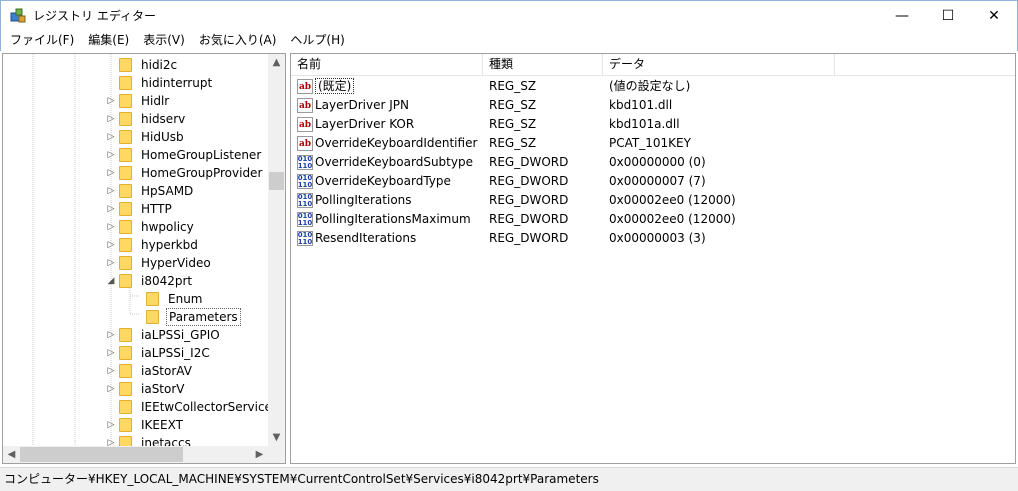 Image resolution: width=1018 pixels, height=491 pixels. Describe the element at coordinates (138, 101) in the screenshot. I see `tree-item: ▷ Hidlr` at that location.